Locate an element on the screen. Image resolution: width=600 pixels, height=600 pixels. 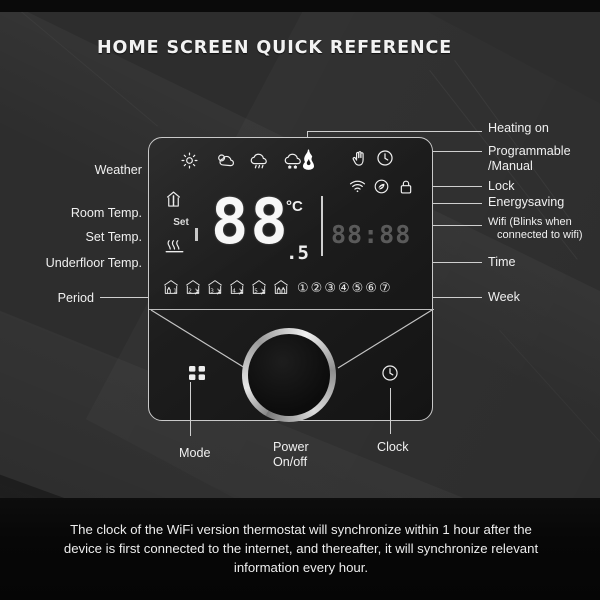
svg-text: 1 is located at coordinates (175, 291).